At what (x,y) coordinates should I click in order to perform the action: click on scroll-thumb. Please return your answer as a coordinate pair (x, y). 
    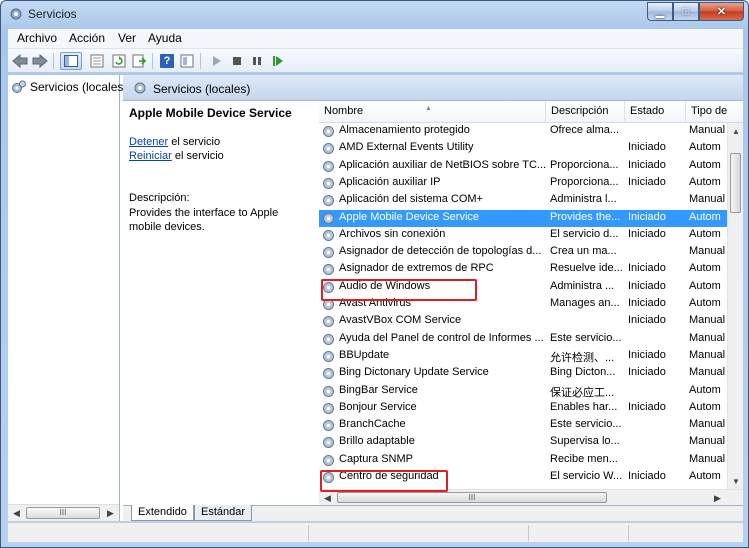
    Looking at the image, I should click on (735, 183).